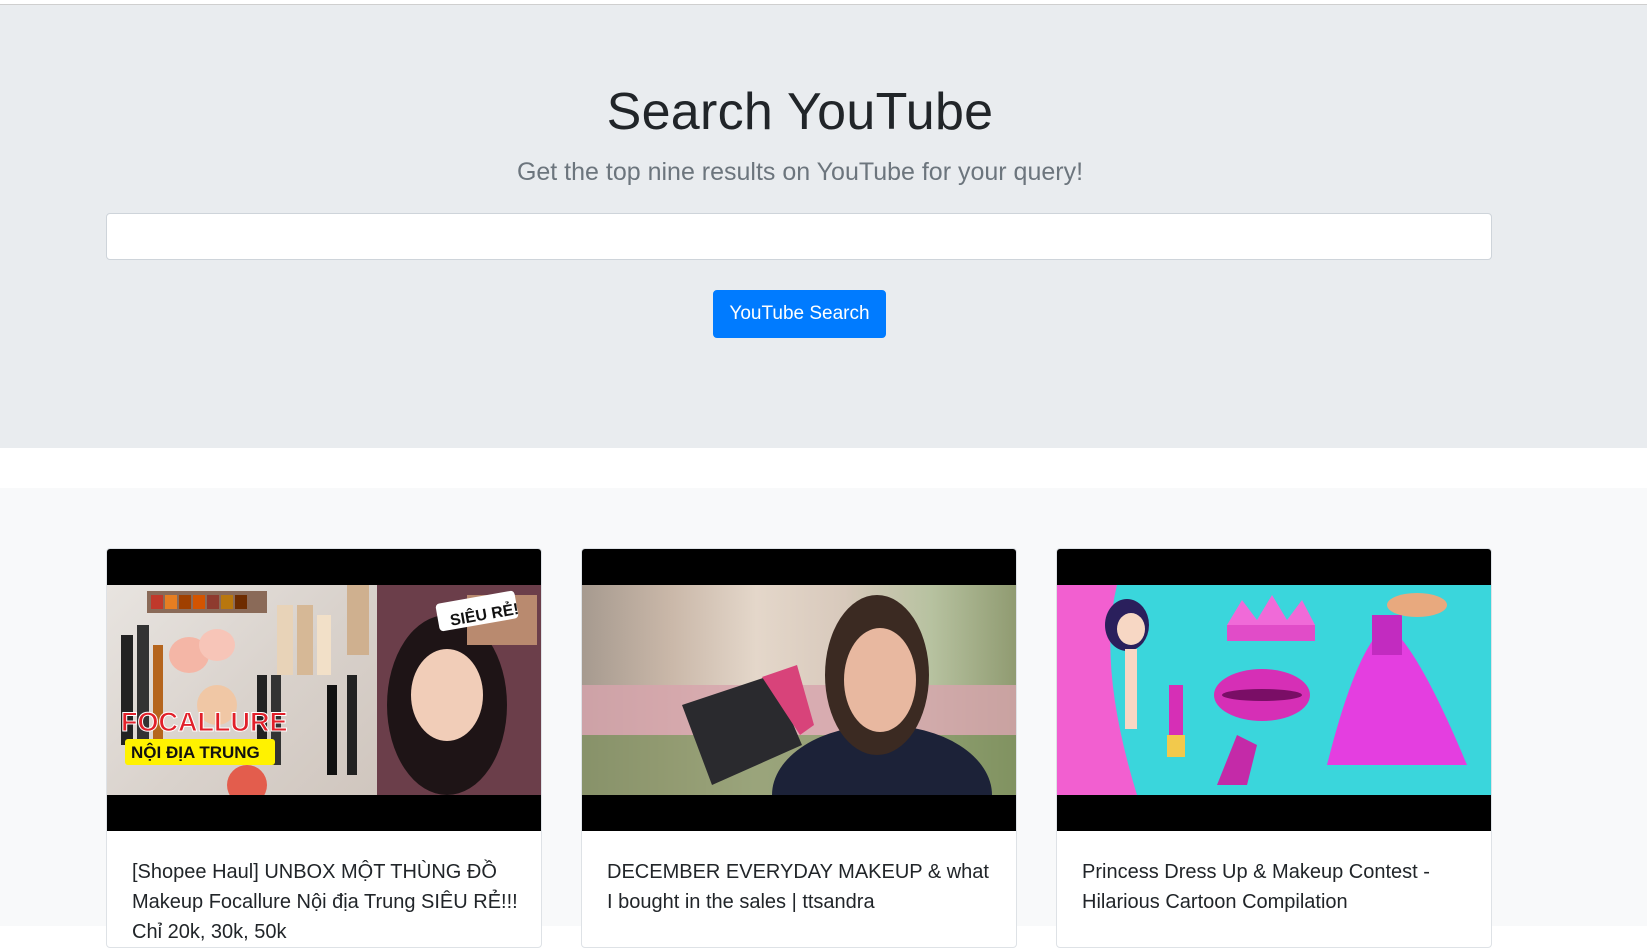  Describe the element at coordinates (1262, 690) in the screenshot. I see `cartoon-thumbnail-art` at that location.